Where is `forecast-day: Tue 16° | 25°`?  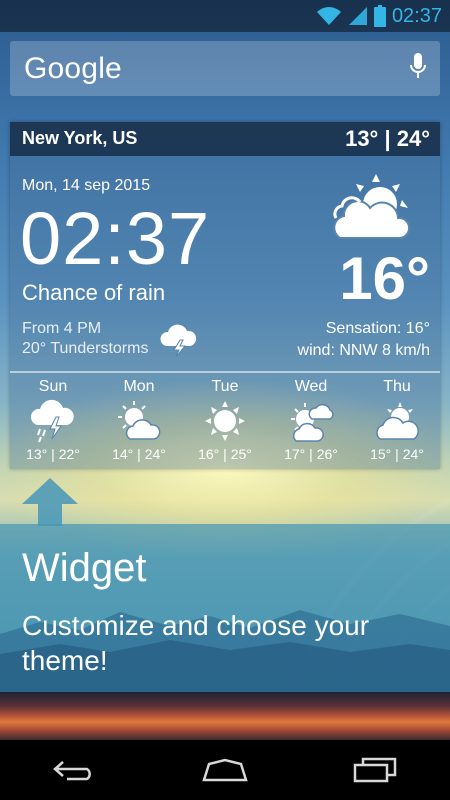
forecast-day: Tue 16° | 25° is located at coordinates (225, 422).